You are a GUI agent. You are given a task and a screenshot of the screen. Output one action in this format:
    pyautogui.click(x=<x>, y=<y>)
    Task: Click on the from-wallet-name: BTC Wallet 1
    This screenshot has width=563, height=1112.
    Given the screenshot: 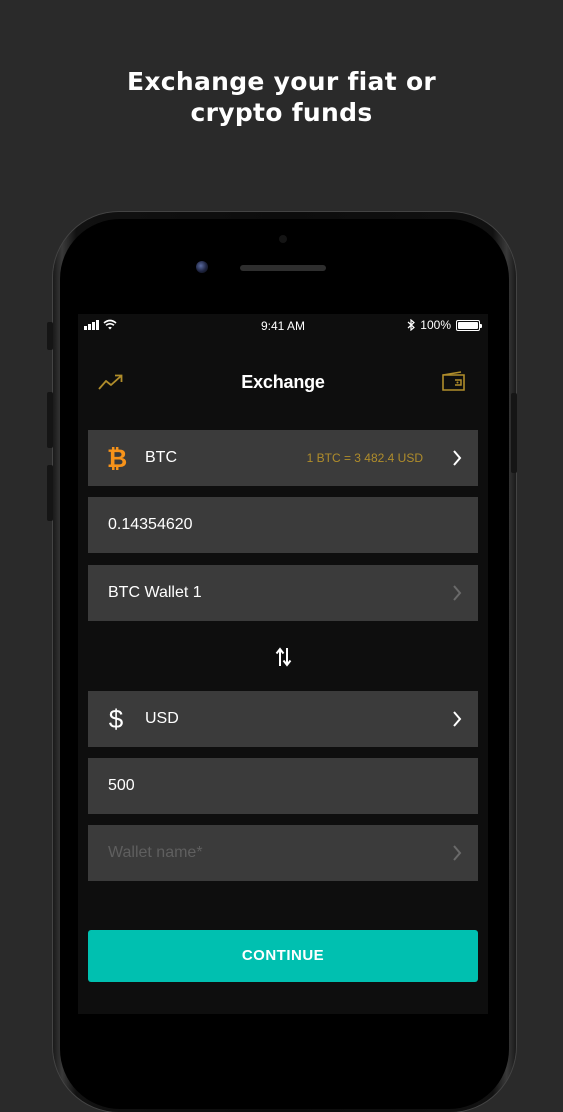 What is the action you would take?
    pyautogui.click(x=155, y=592)
    